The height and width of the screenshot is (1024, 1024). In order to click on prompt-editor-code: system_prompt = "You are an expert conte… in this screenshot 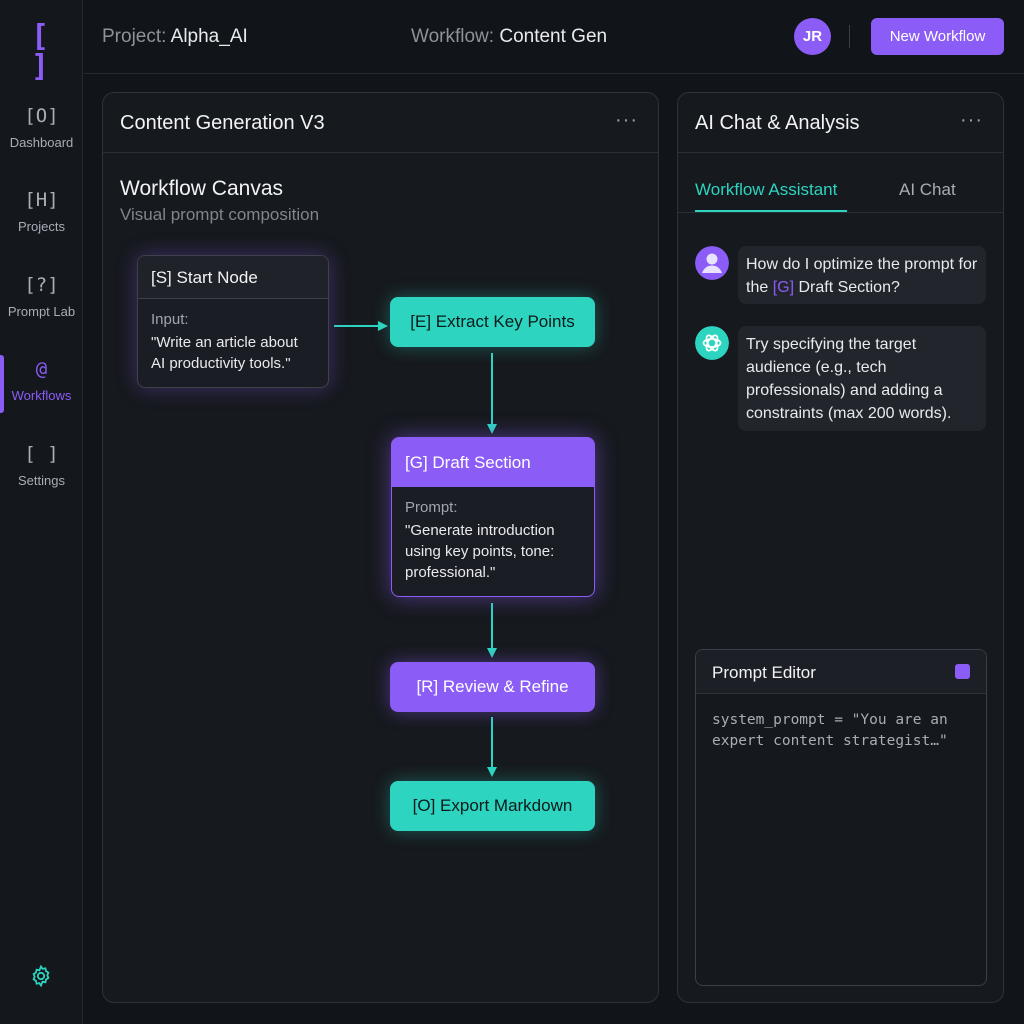, I will do `click(843, 731)`.